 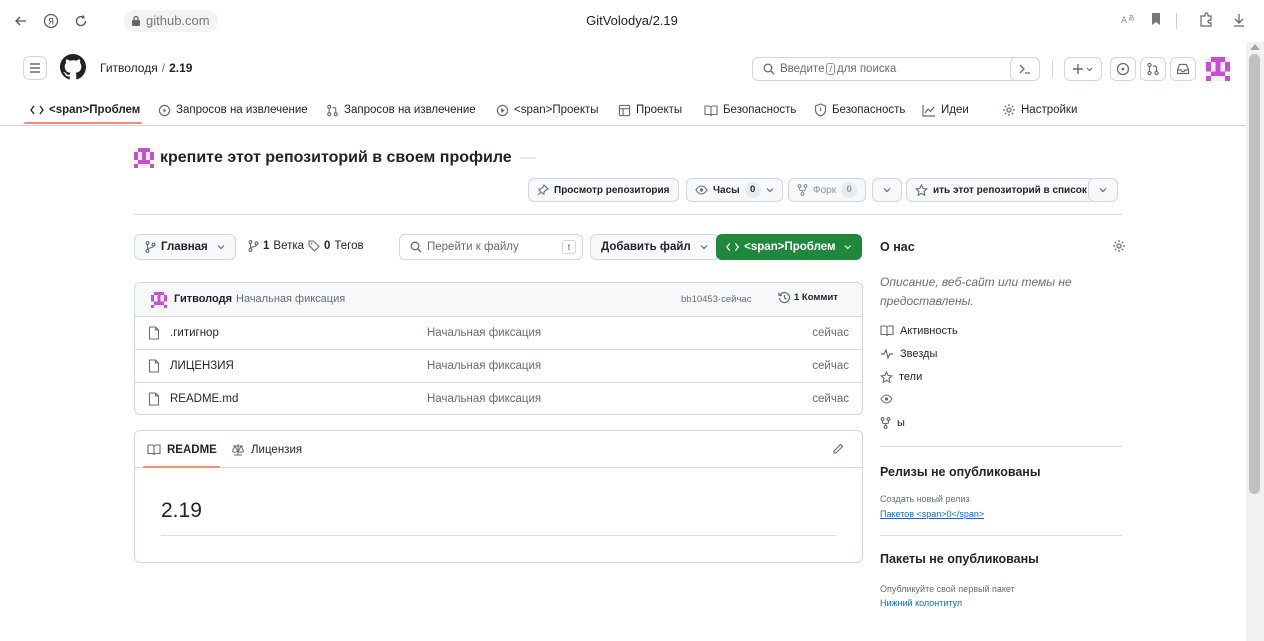 I want to click on branch-icon, so click(x=150, y=247).